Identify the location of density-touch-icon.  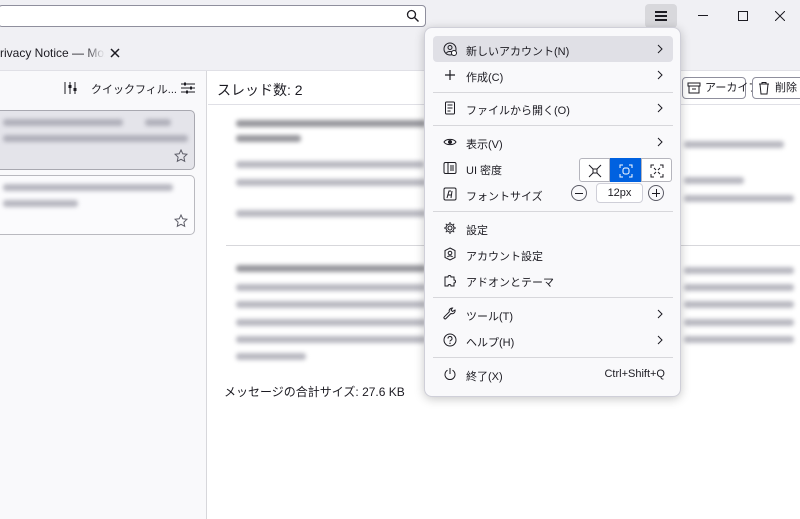
(657, 171).